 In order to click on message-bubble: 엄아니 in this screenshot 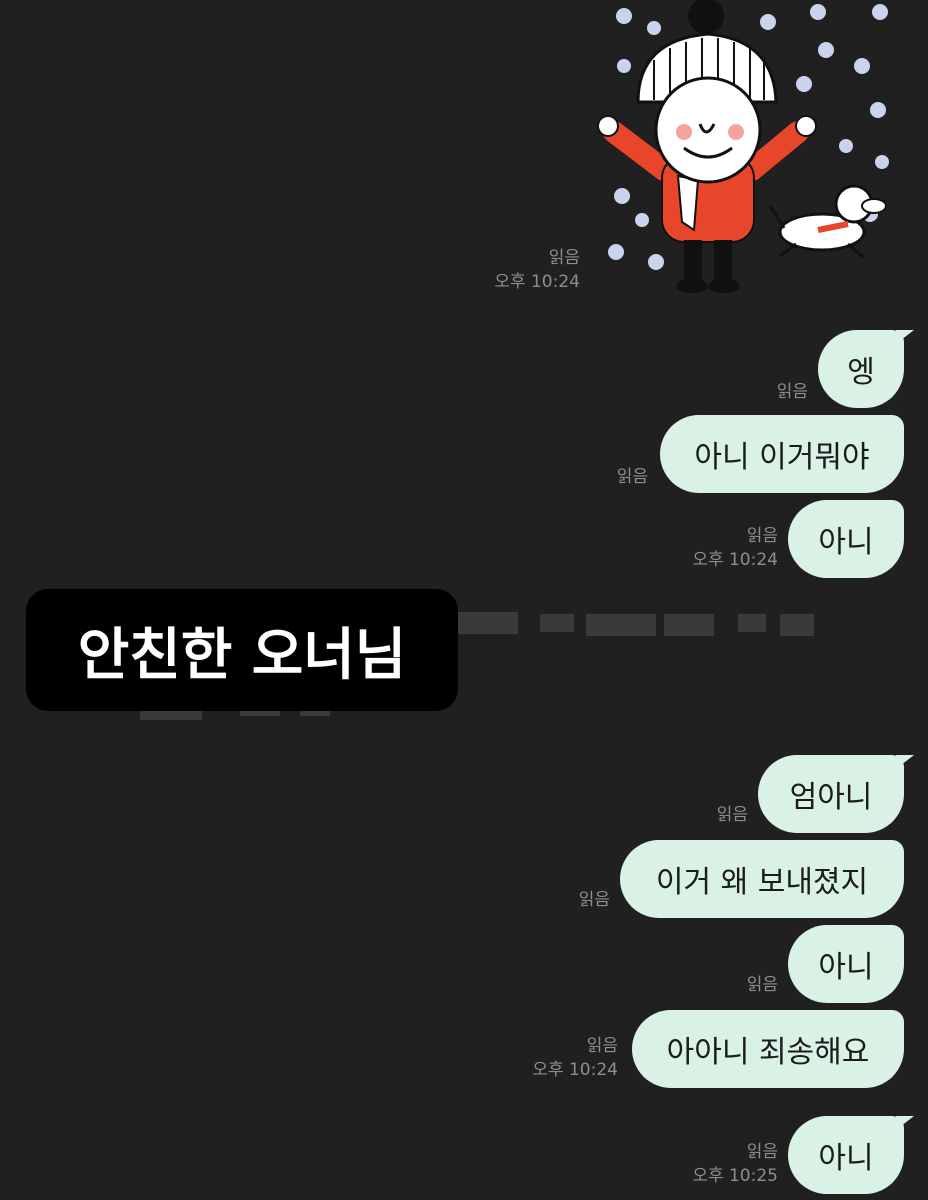, I will do `click(831, 794)`.